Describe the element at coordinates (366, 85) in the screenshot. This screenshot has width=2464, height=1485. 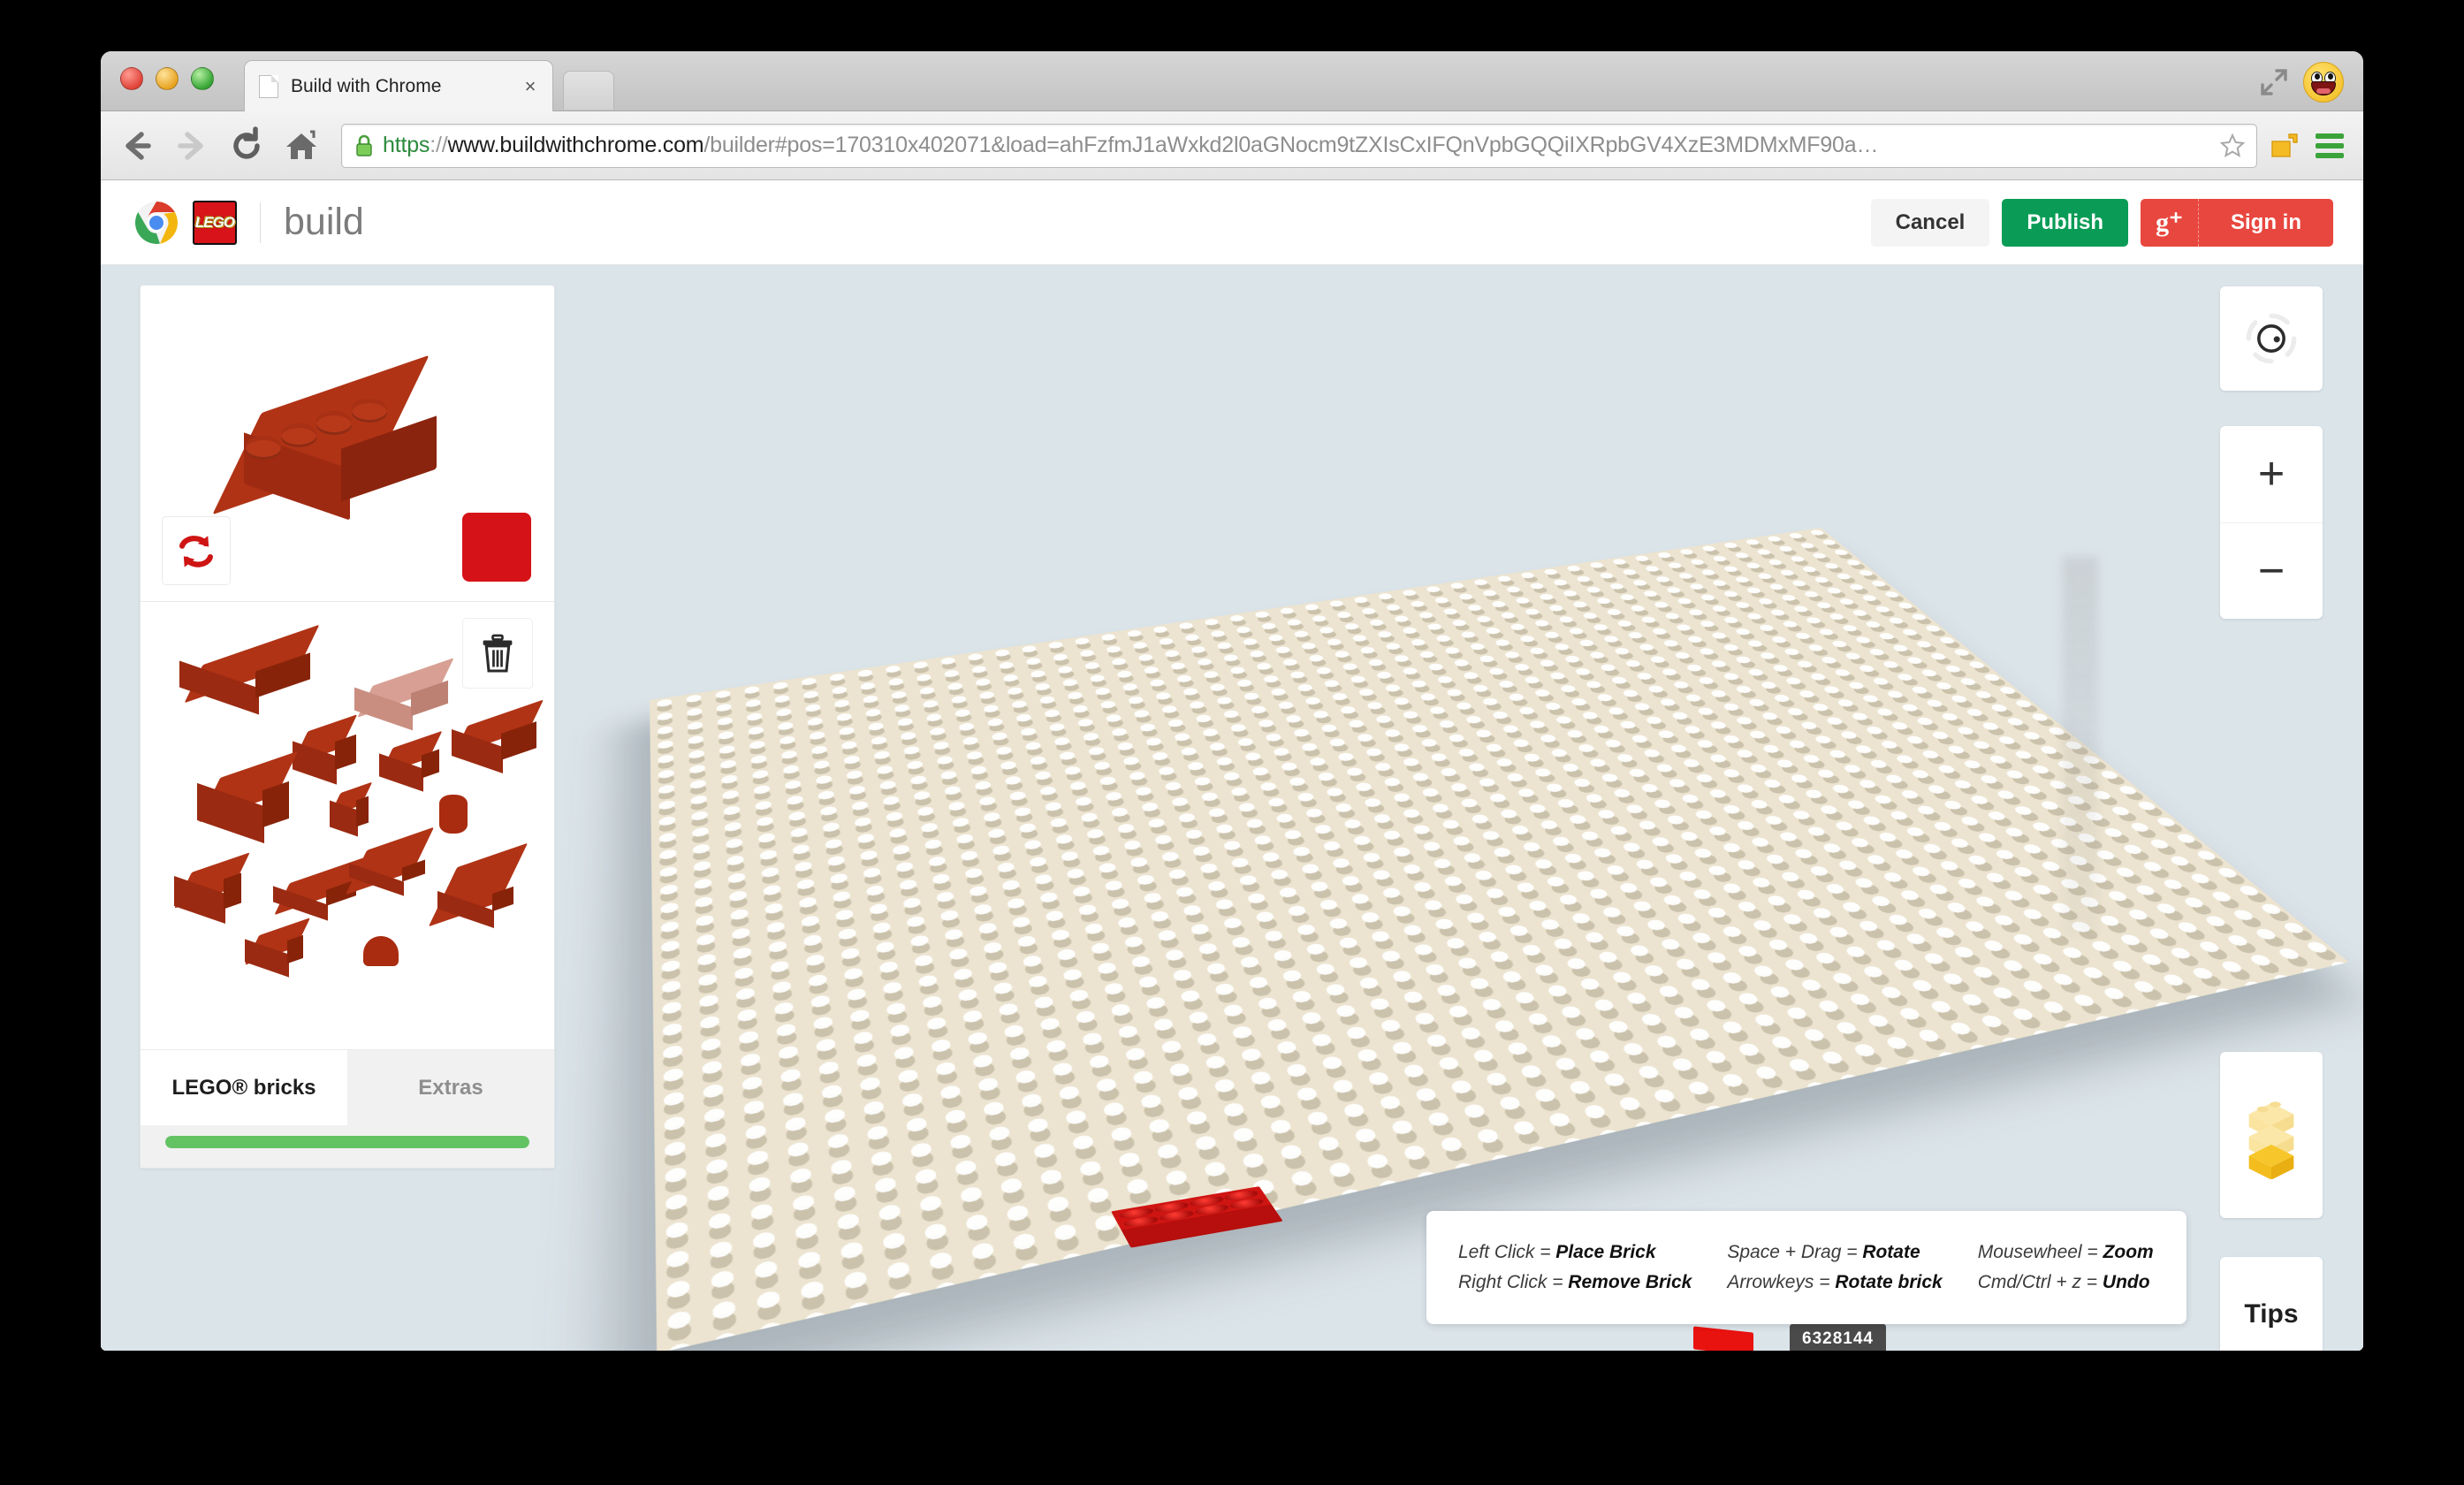
I see `tab-title: Build with Chrome` at that location.